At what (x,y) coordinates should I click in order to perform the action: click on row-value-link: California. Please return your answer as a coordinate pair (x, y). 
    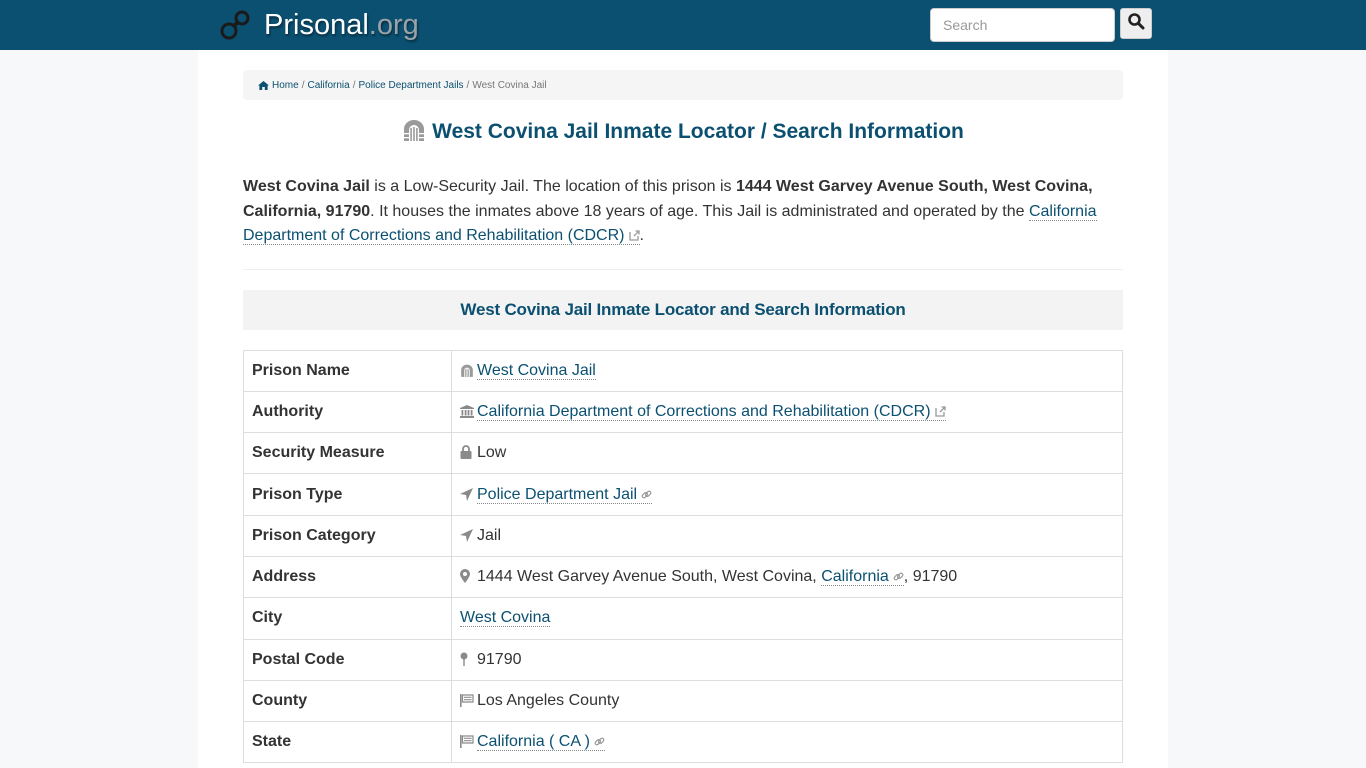
    Looking at the image, I should click on (862, 577).